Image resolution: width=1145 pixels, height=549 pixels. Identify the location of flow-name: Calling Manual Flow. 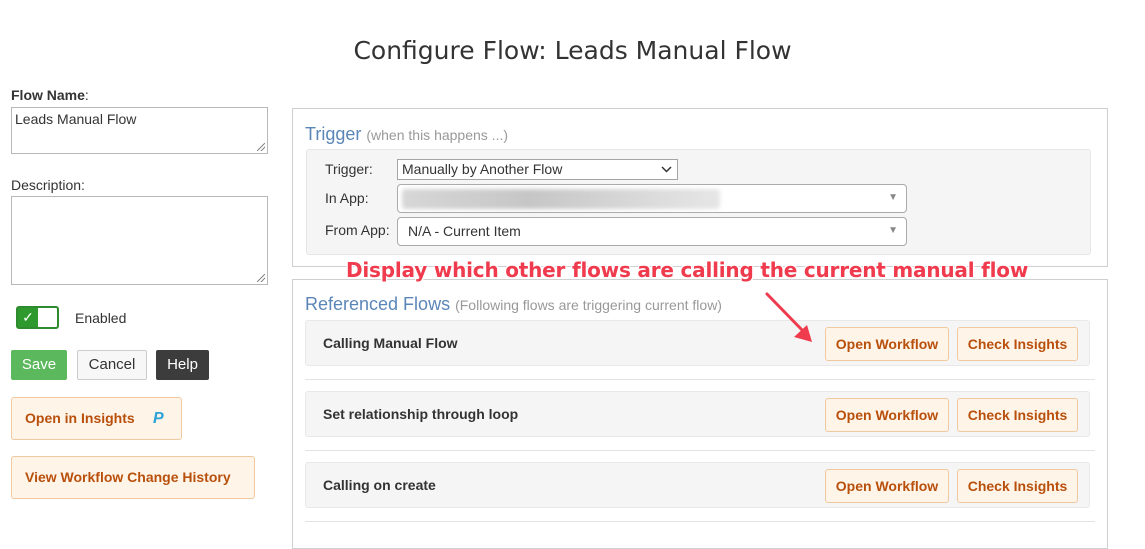
(390, 343).